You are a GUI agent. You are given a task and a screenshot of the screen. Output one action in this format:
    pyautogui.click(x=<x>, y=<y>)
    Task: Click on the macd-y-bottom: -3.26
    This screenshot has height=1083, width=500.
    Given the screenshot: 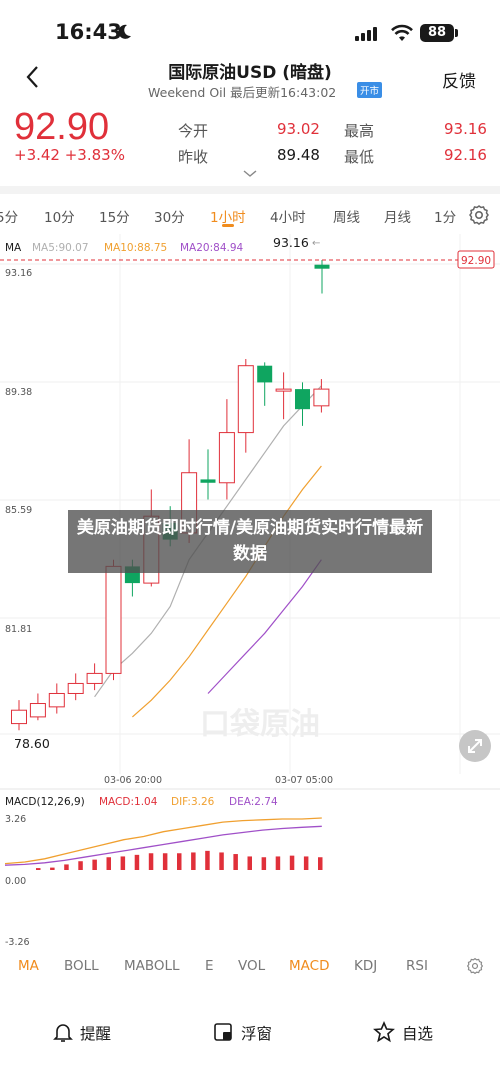 What is the action you would take?
    pyautogui.click(x=17, y=942)
    